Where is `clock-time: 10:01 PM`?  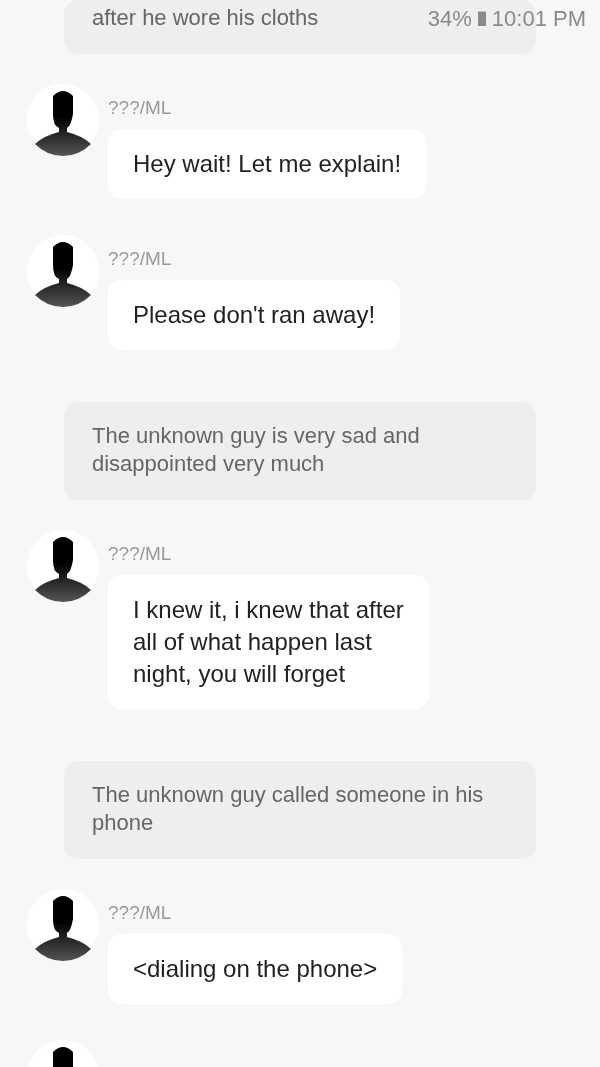 clock-time: 10:01 PM is located at coordinates (538, 18).